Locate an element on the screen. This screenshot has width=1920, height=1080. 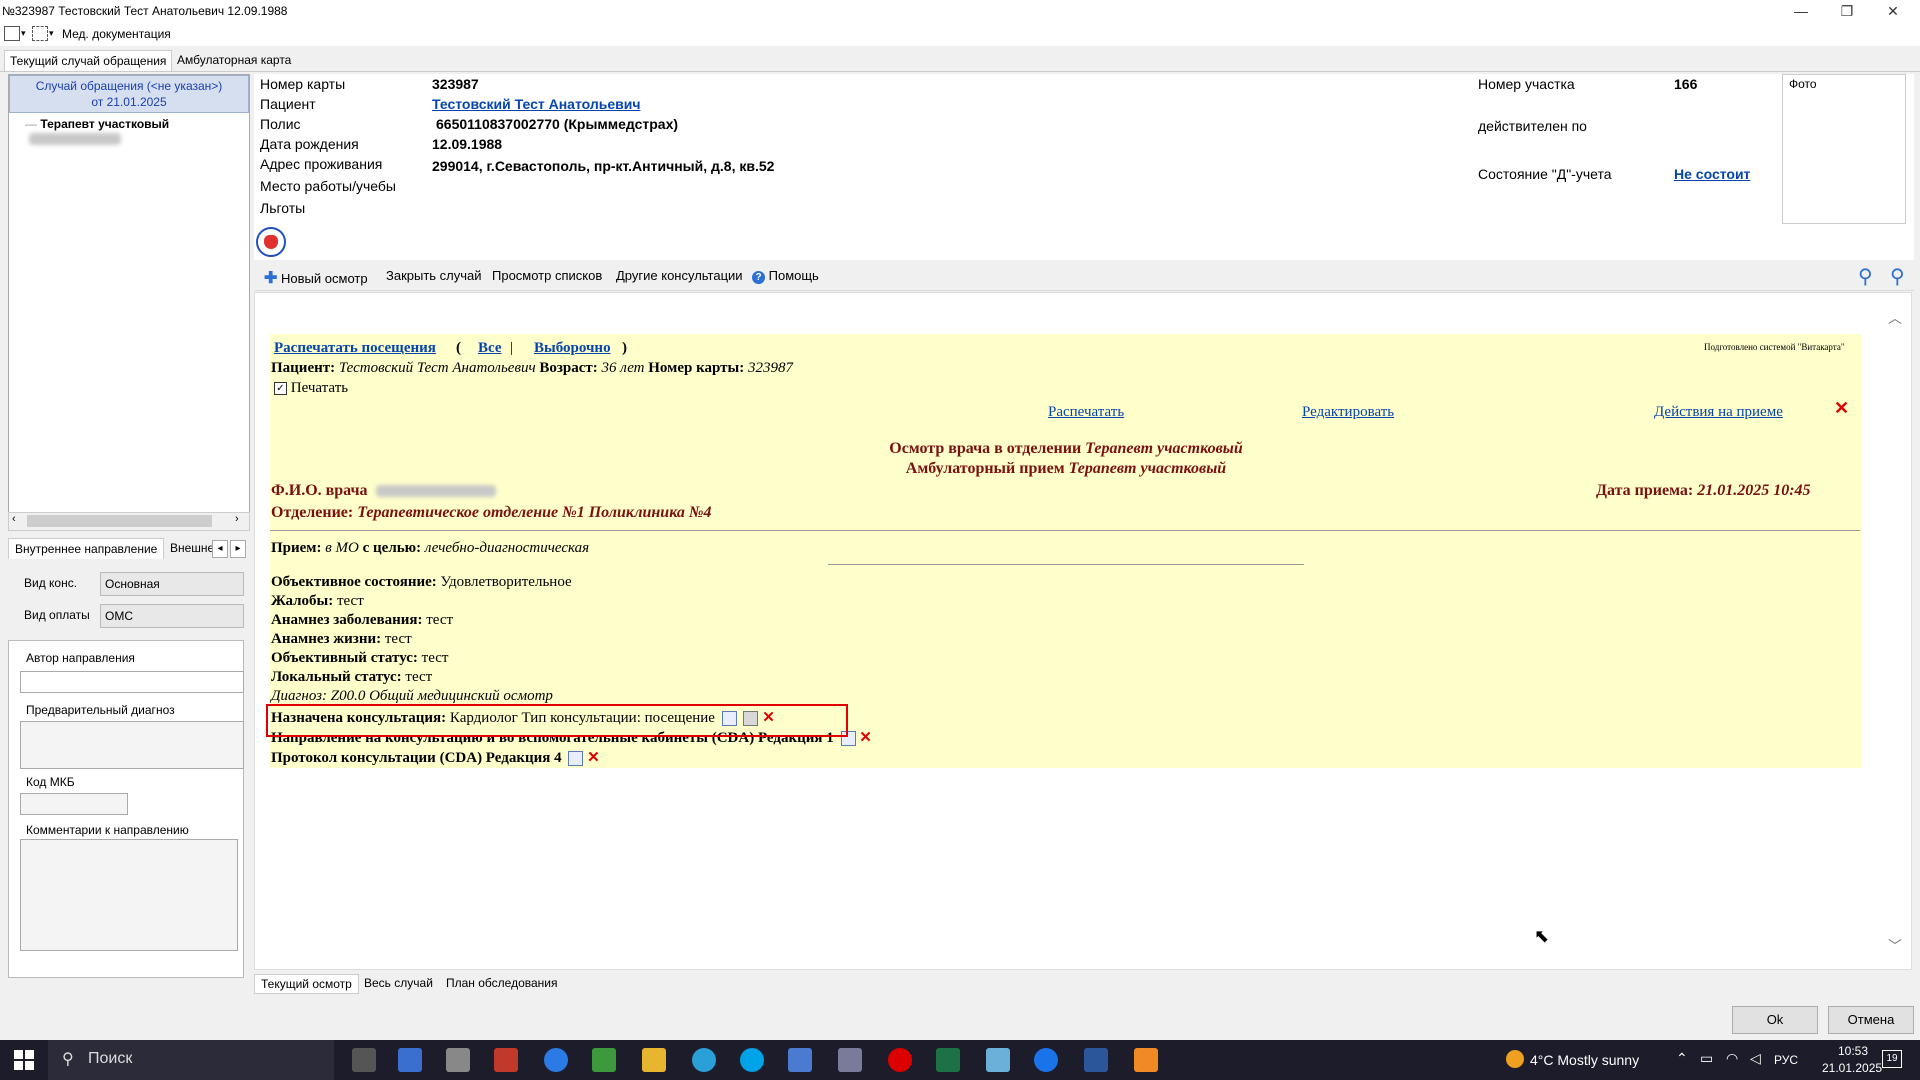
ok-button: Ok is located at coordinates (1775, 1020).